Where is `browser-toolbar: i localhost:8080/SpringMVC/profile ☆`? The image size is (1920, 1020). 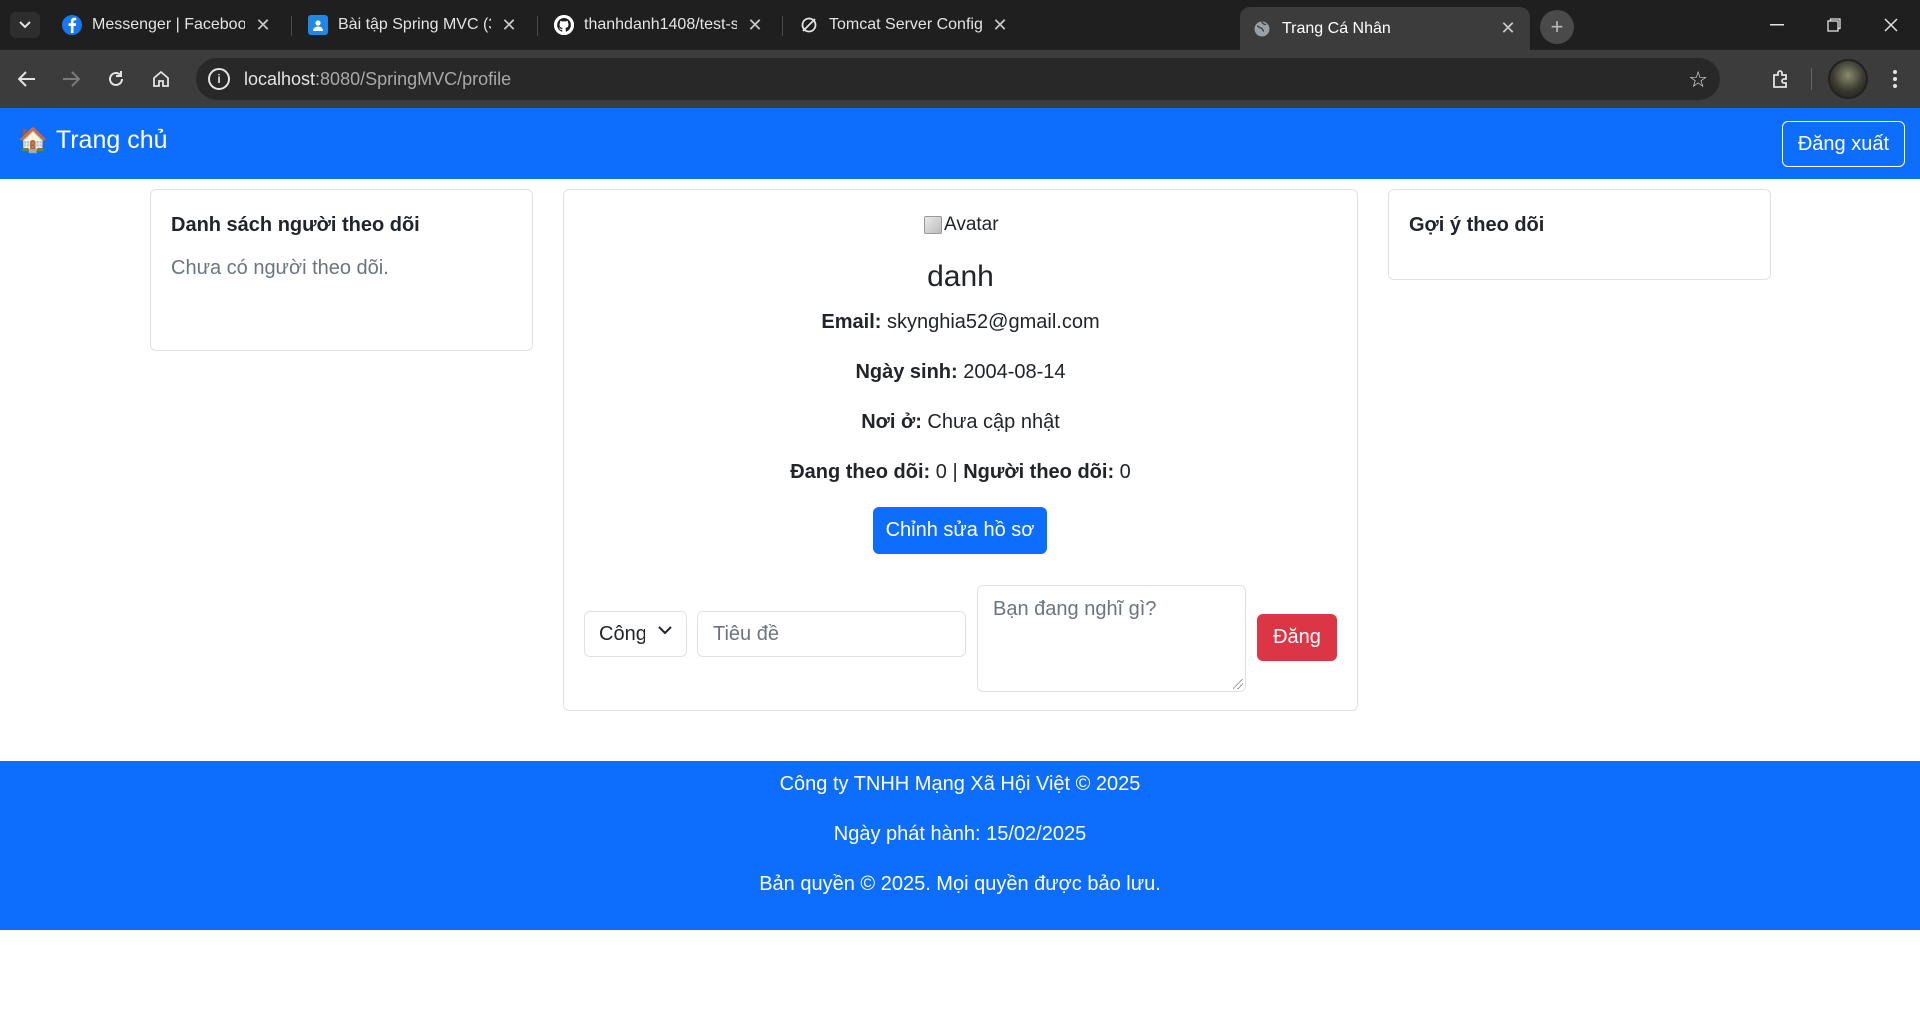
browser-toolbar: i localhost:8080/SpringMVC/profile ☆ is located at coordinates (960, 79).